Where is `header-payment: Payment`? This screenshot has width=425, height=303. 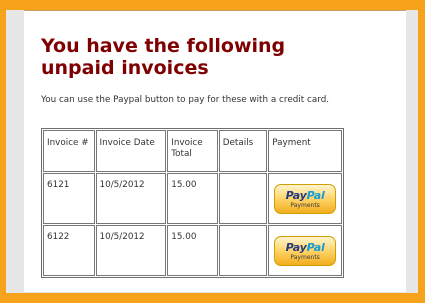
header-payment: Payment is located at coordinates (305, 151).